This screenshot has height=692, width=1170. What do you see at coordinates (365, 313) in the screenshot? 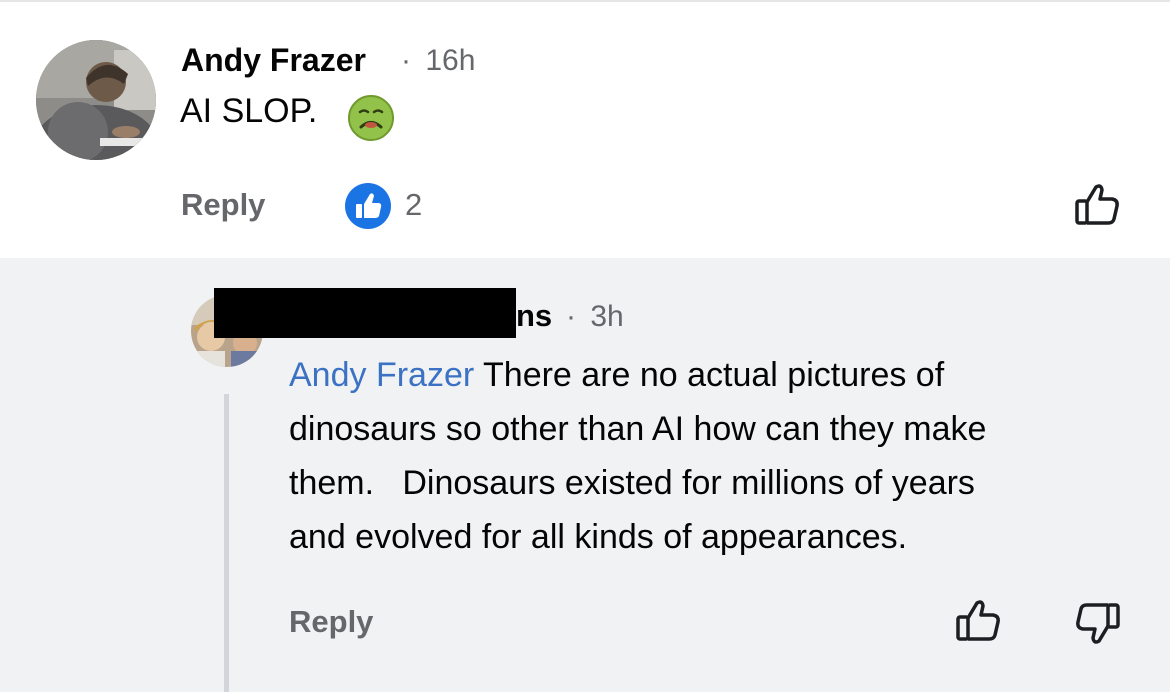
I see `redacted-name-bar` at bounding box center [365, 313].